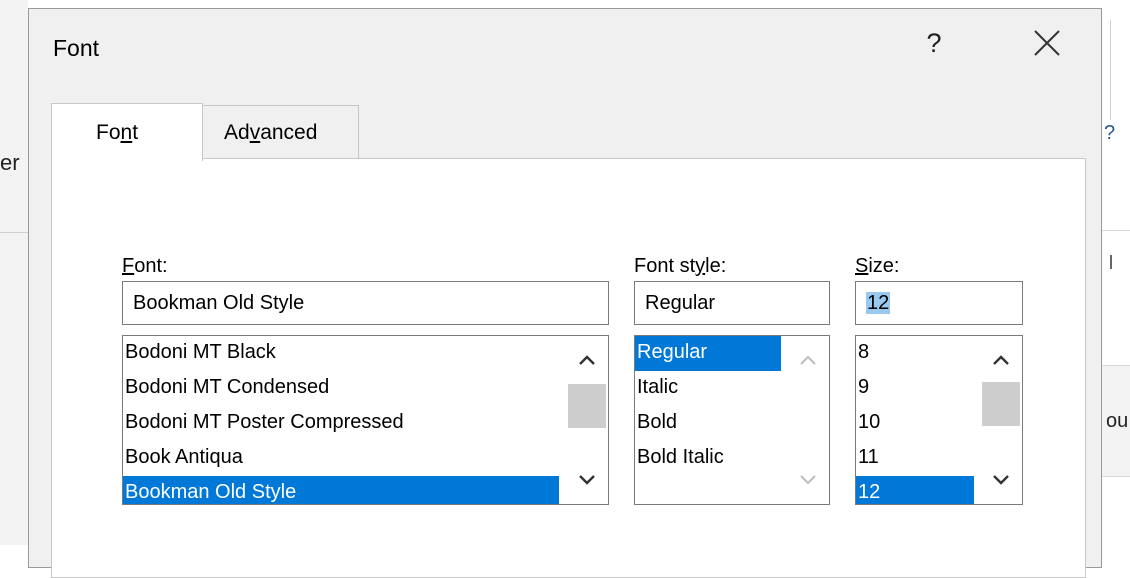 The width and height of the screenshot is (1130, 578). I want to click on font-style-label-end: le:, so click(716, 266).